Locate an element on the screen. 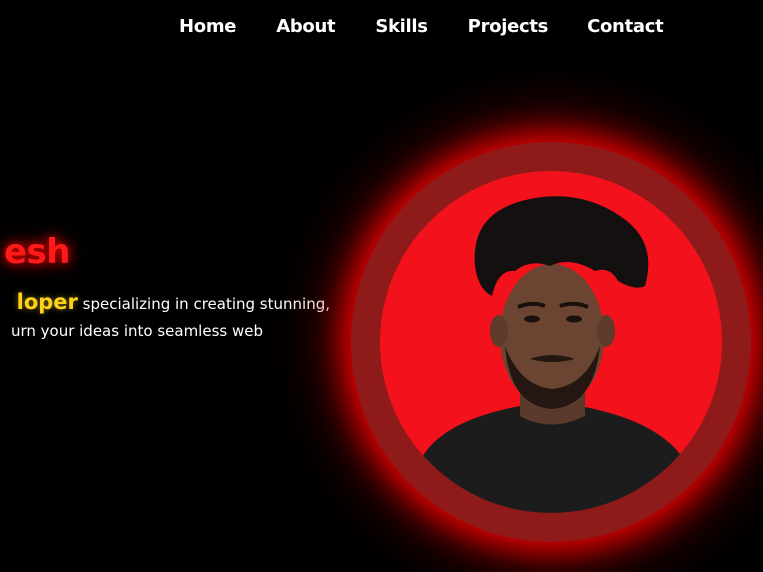 The image size is (763, 572). top-nav: Home About Skills Projects Contact is located at coordinates (421, 26).